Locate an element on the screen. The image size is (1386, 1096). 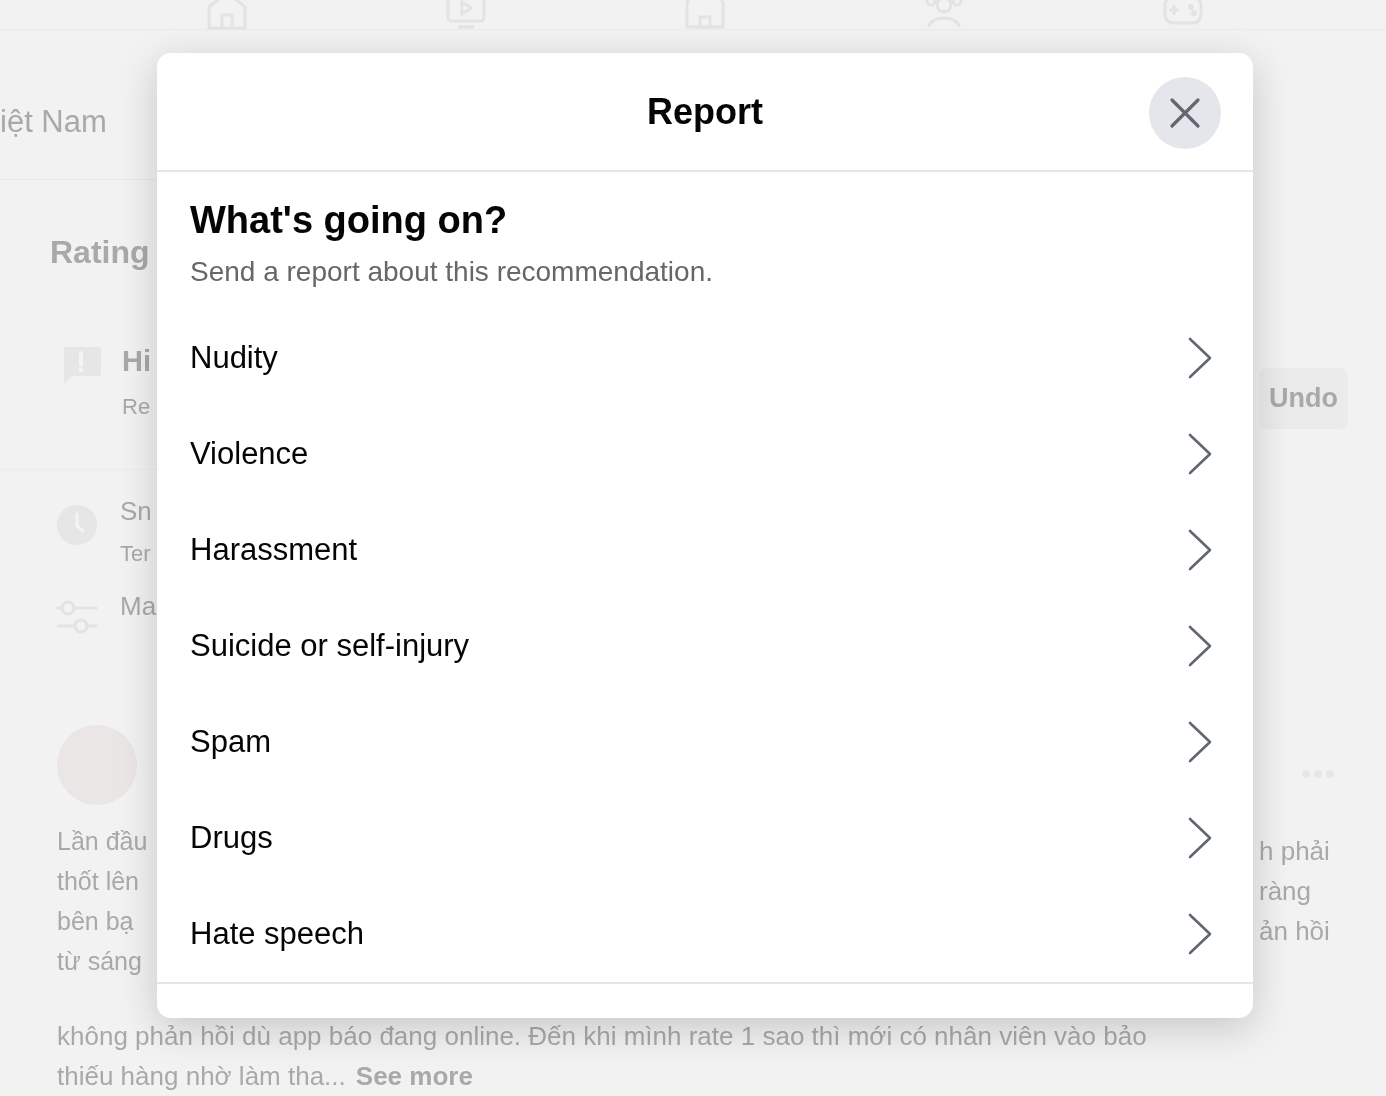
review-text-line: không phản hồi dù app báo đang online. Đến khi mình rate 1 sao thì mới có nhân viên vào bảo is located at coordinates (602, 1036).